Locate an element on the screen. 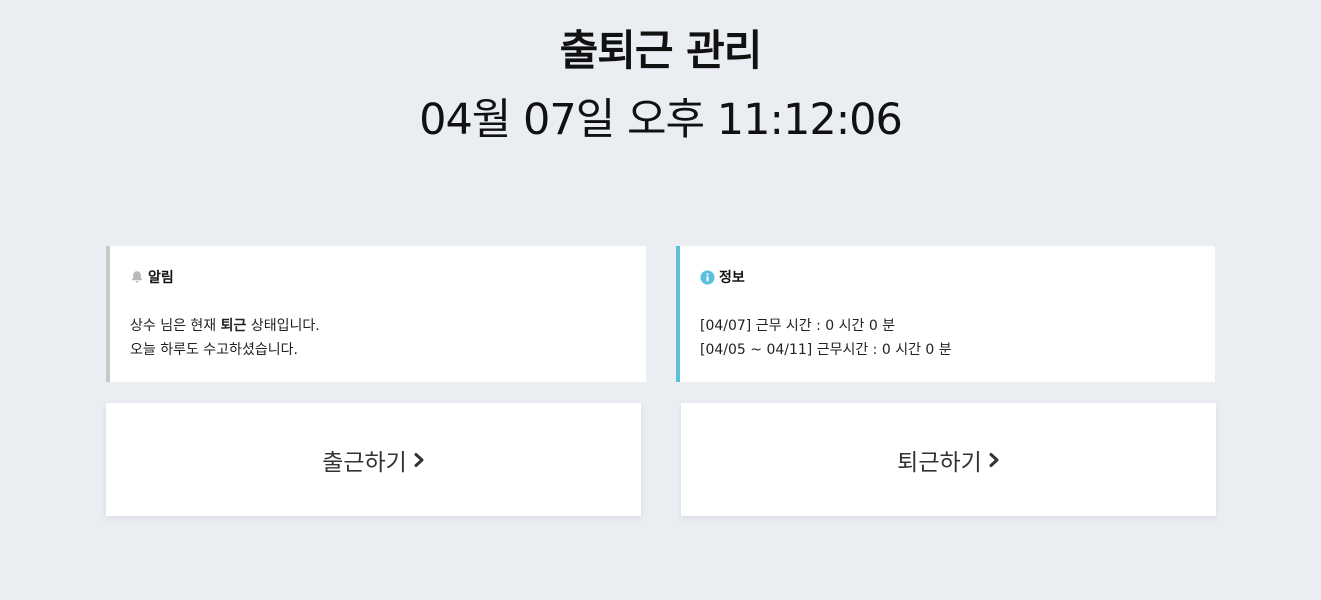  alert-card: 알림 상수 님은 현재 퇴근 상태입니다. 오늘 하루도 수고하셨습니다. is located at coordinates (376, 314).